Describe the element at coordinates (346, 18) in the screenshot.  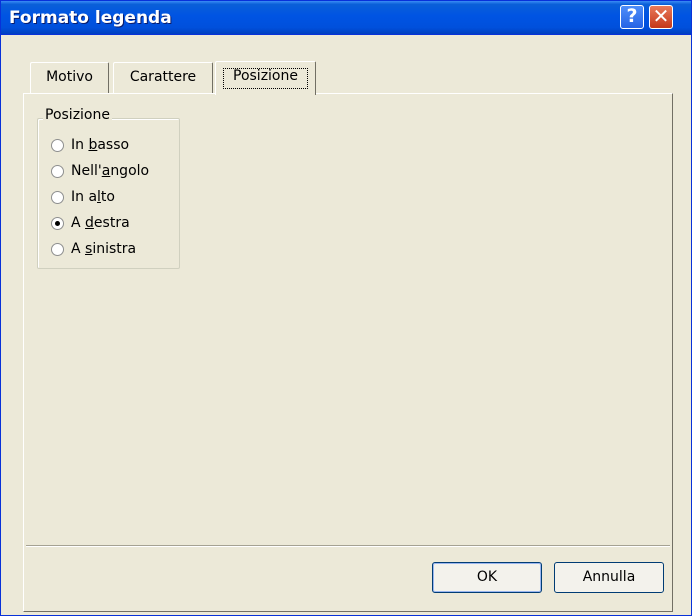
I see `title-bar: Formato legenda ? ✕` at that location.